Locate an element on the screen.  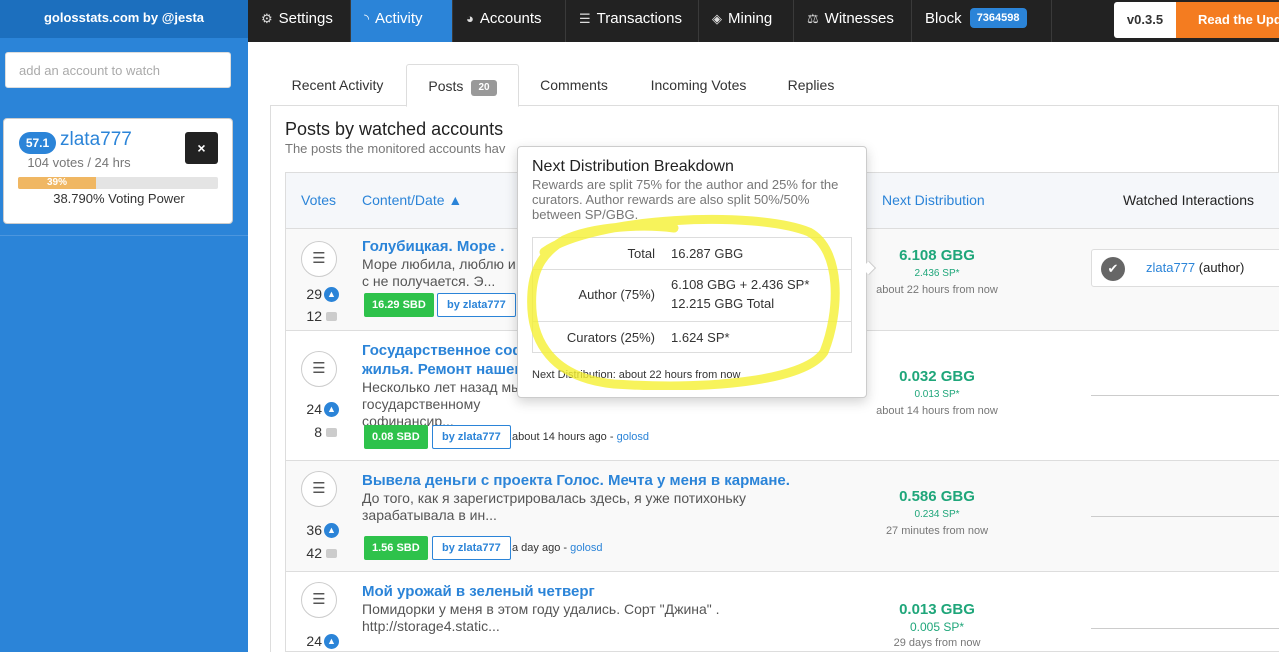
nav-block: Block 7364598 is located at coordinates (982, 21).